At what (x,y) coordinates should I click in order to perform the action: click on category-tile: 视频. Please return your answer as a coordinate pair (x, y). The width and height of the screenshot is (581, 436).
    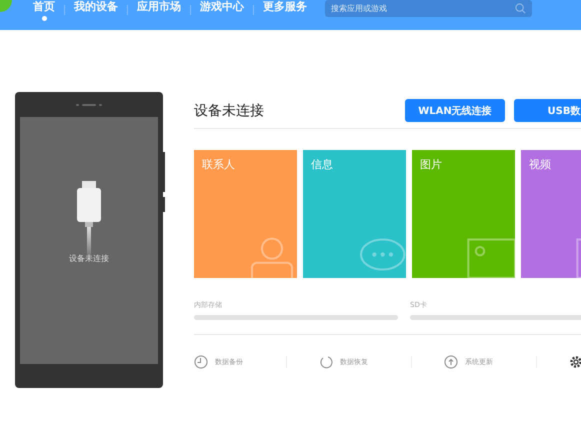
    Looking at the image, I should click on (551, 214).